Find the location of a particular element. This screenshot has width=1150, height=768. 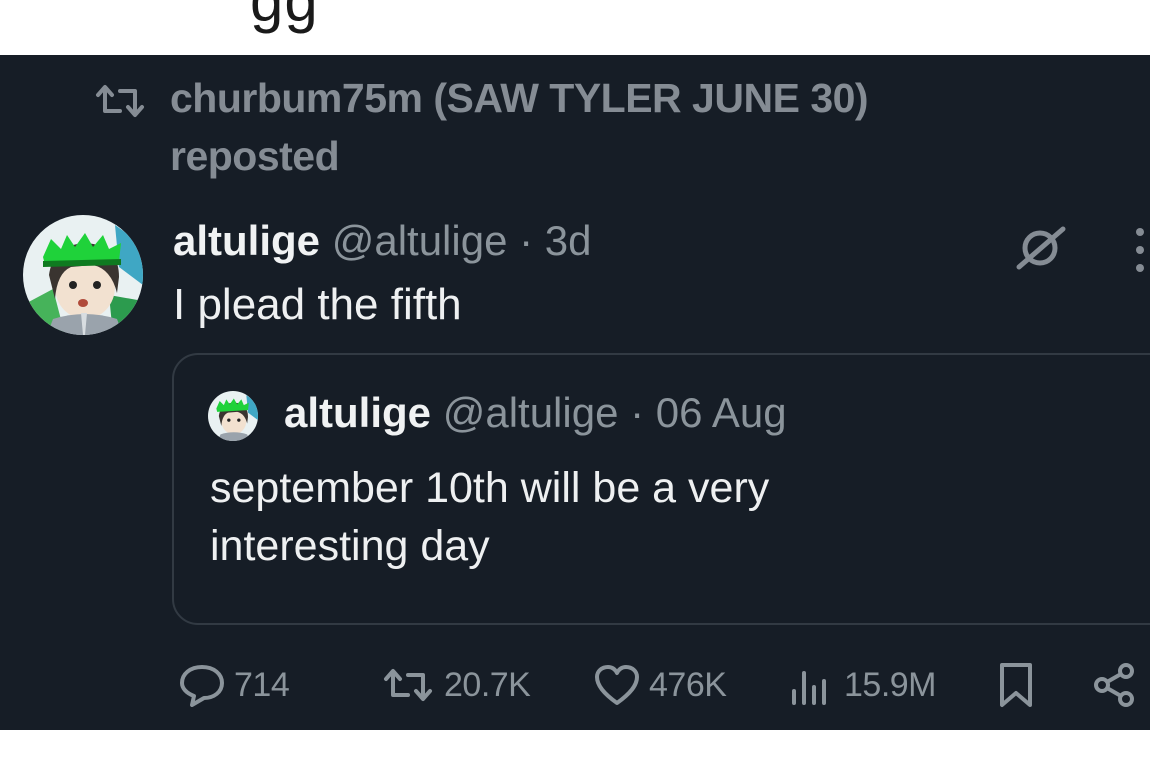

repost-header: churbum75m (SAW TYLER JUNE 30) reposted is located at coordinates (556, 127).